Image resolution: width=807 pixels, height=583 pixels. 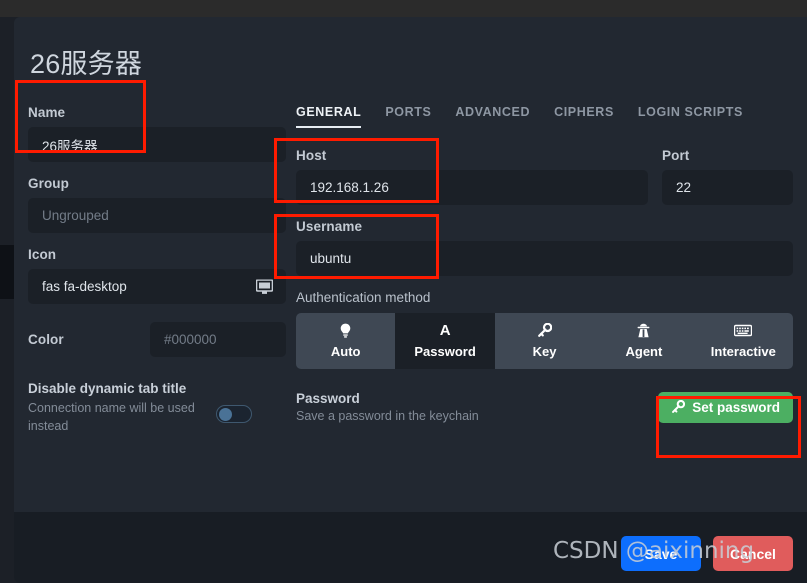 I want to click on name-field-group: Name 26服务器, so click(x=157, y=133).